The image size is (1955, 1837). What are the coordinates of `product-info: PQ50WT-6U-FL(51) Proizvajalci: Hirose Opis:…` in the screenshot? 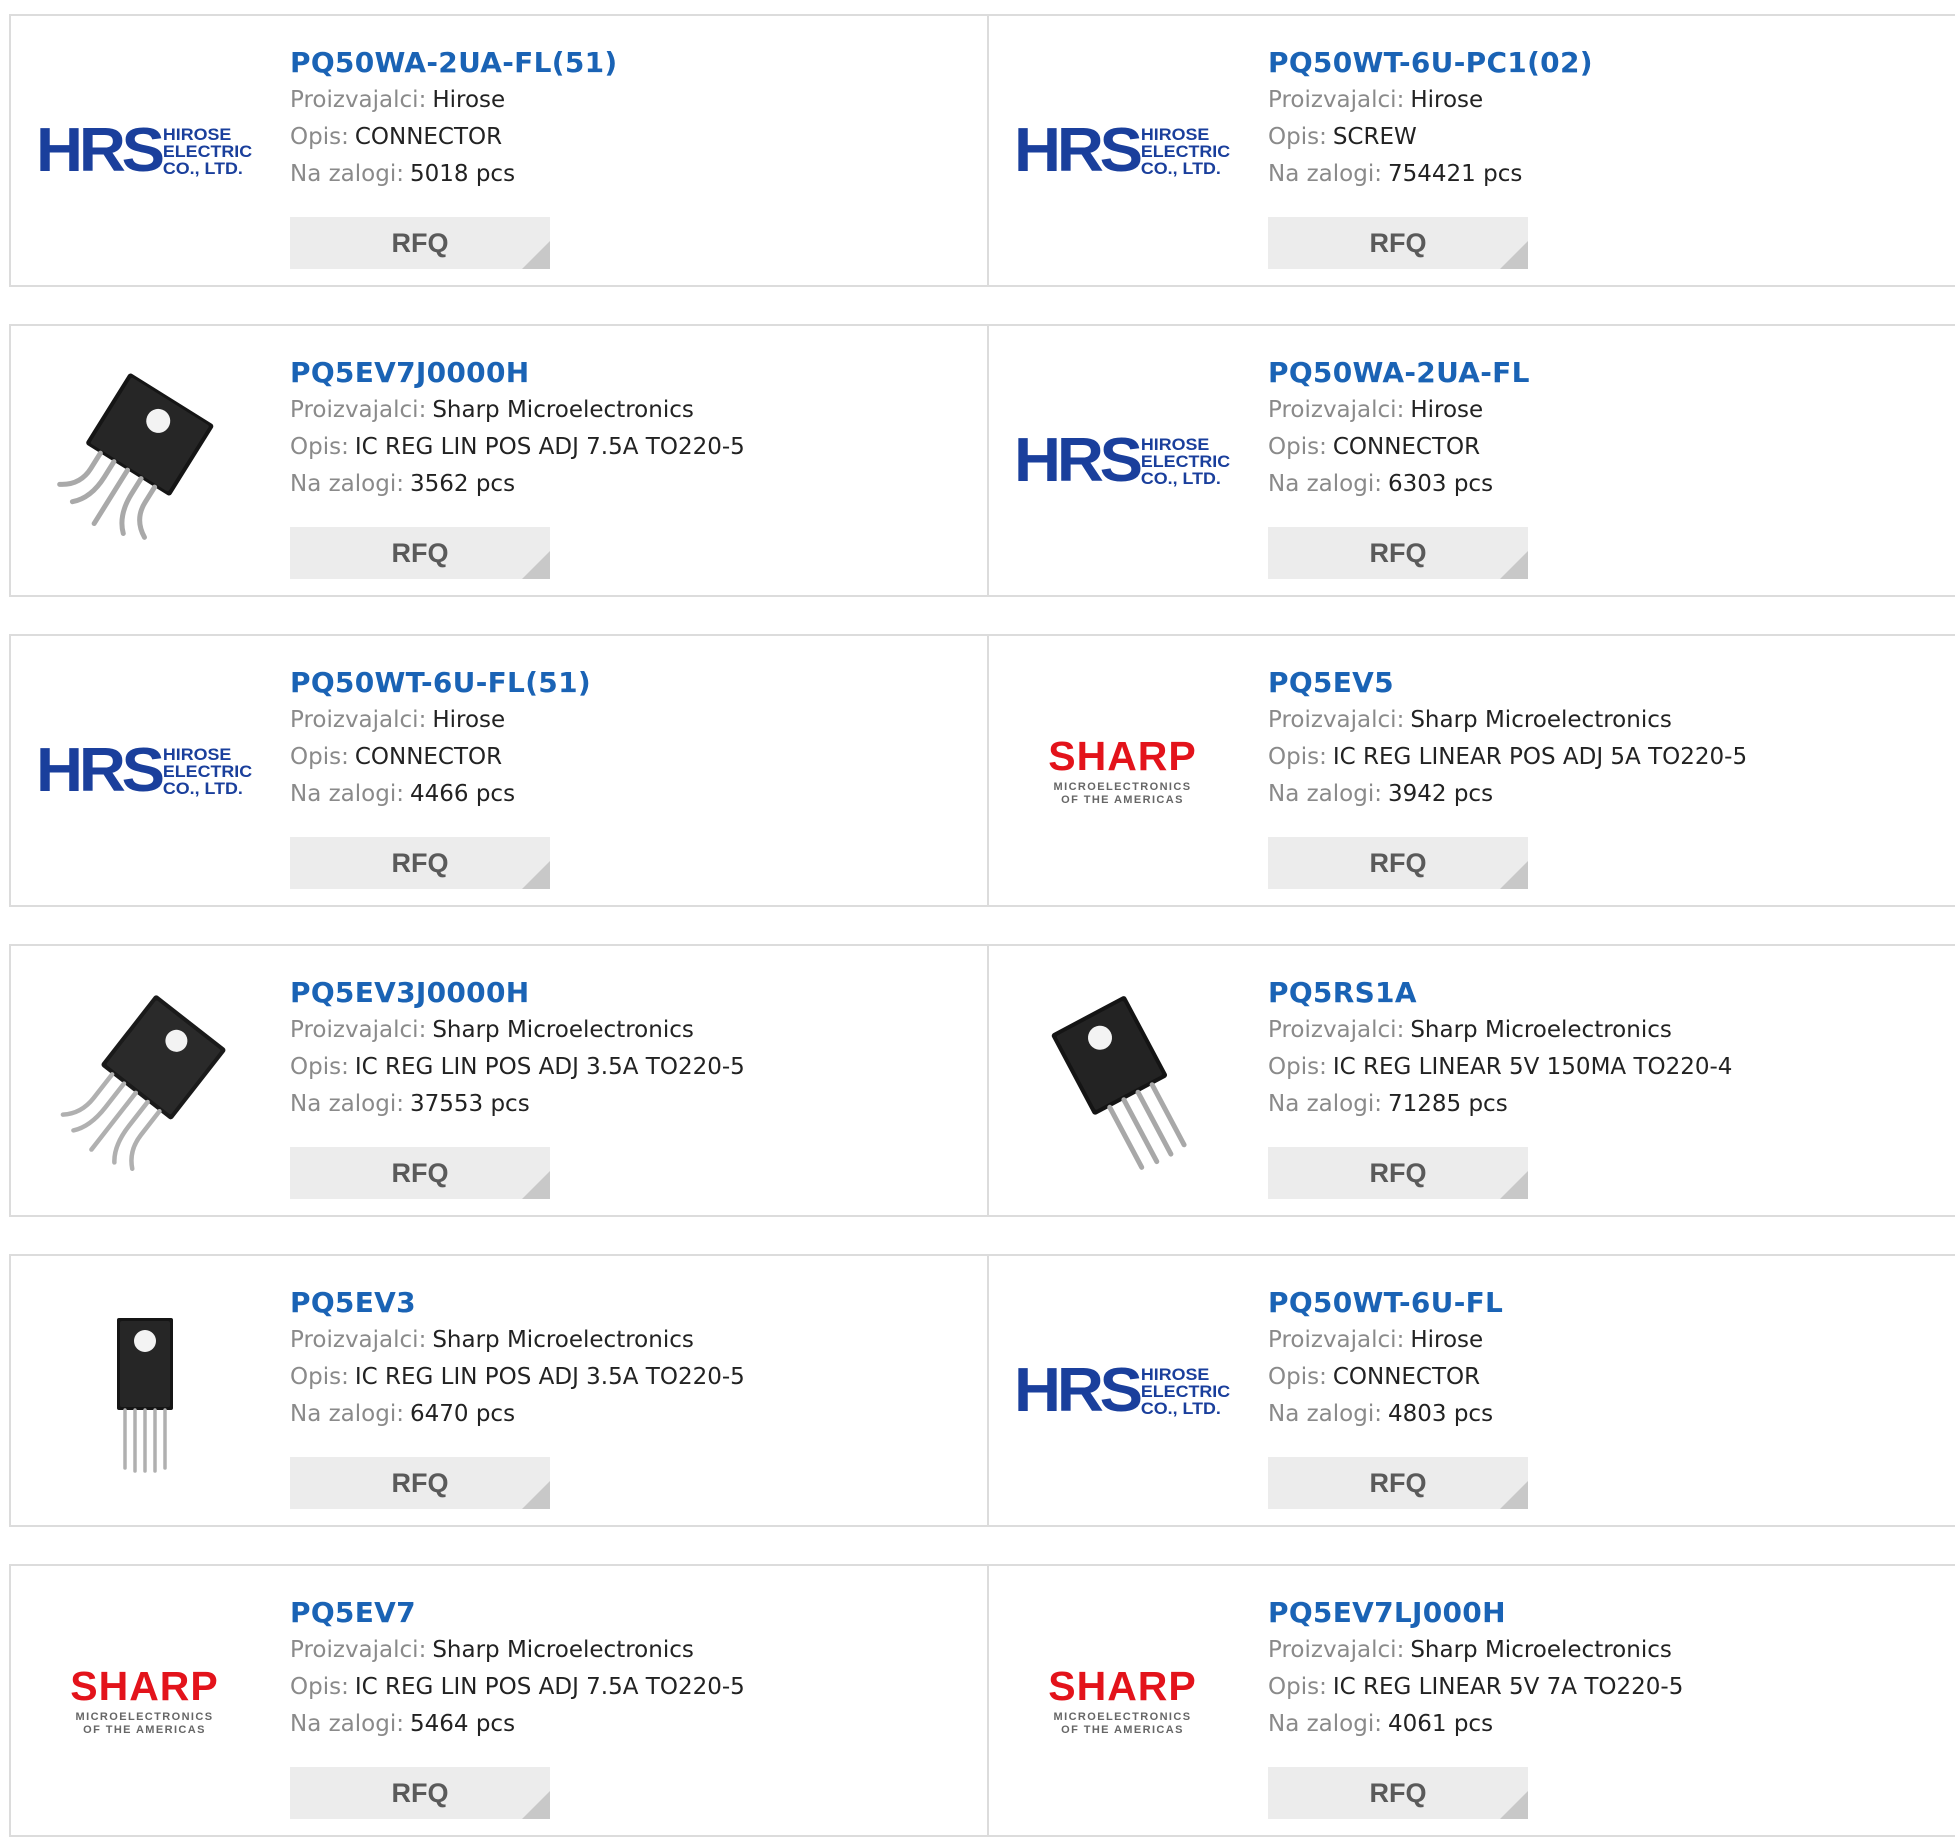 It's located at (633, 738).